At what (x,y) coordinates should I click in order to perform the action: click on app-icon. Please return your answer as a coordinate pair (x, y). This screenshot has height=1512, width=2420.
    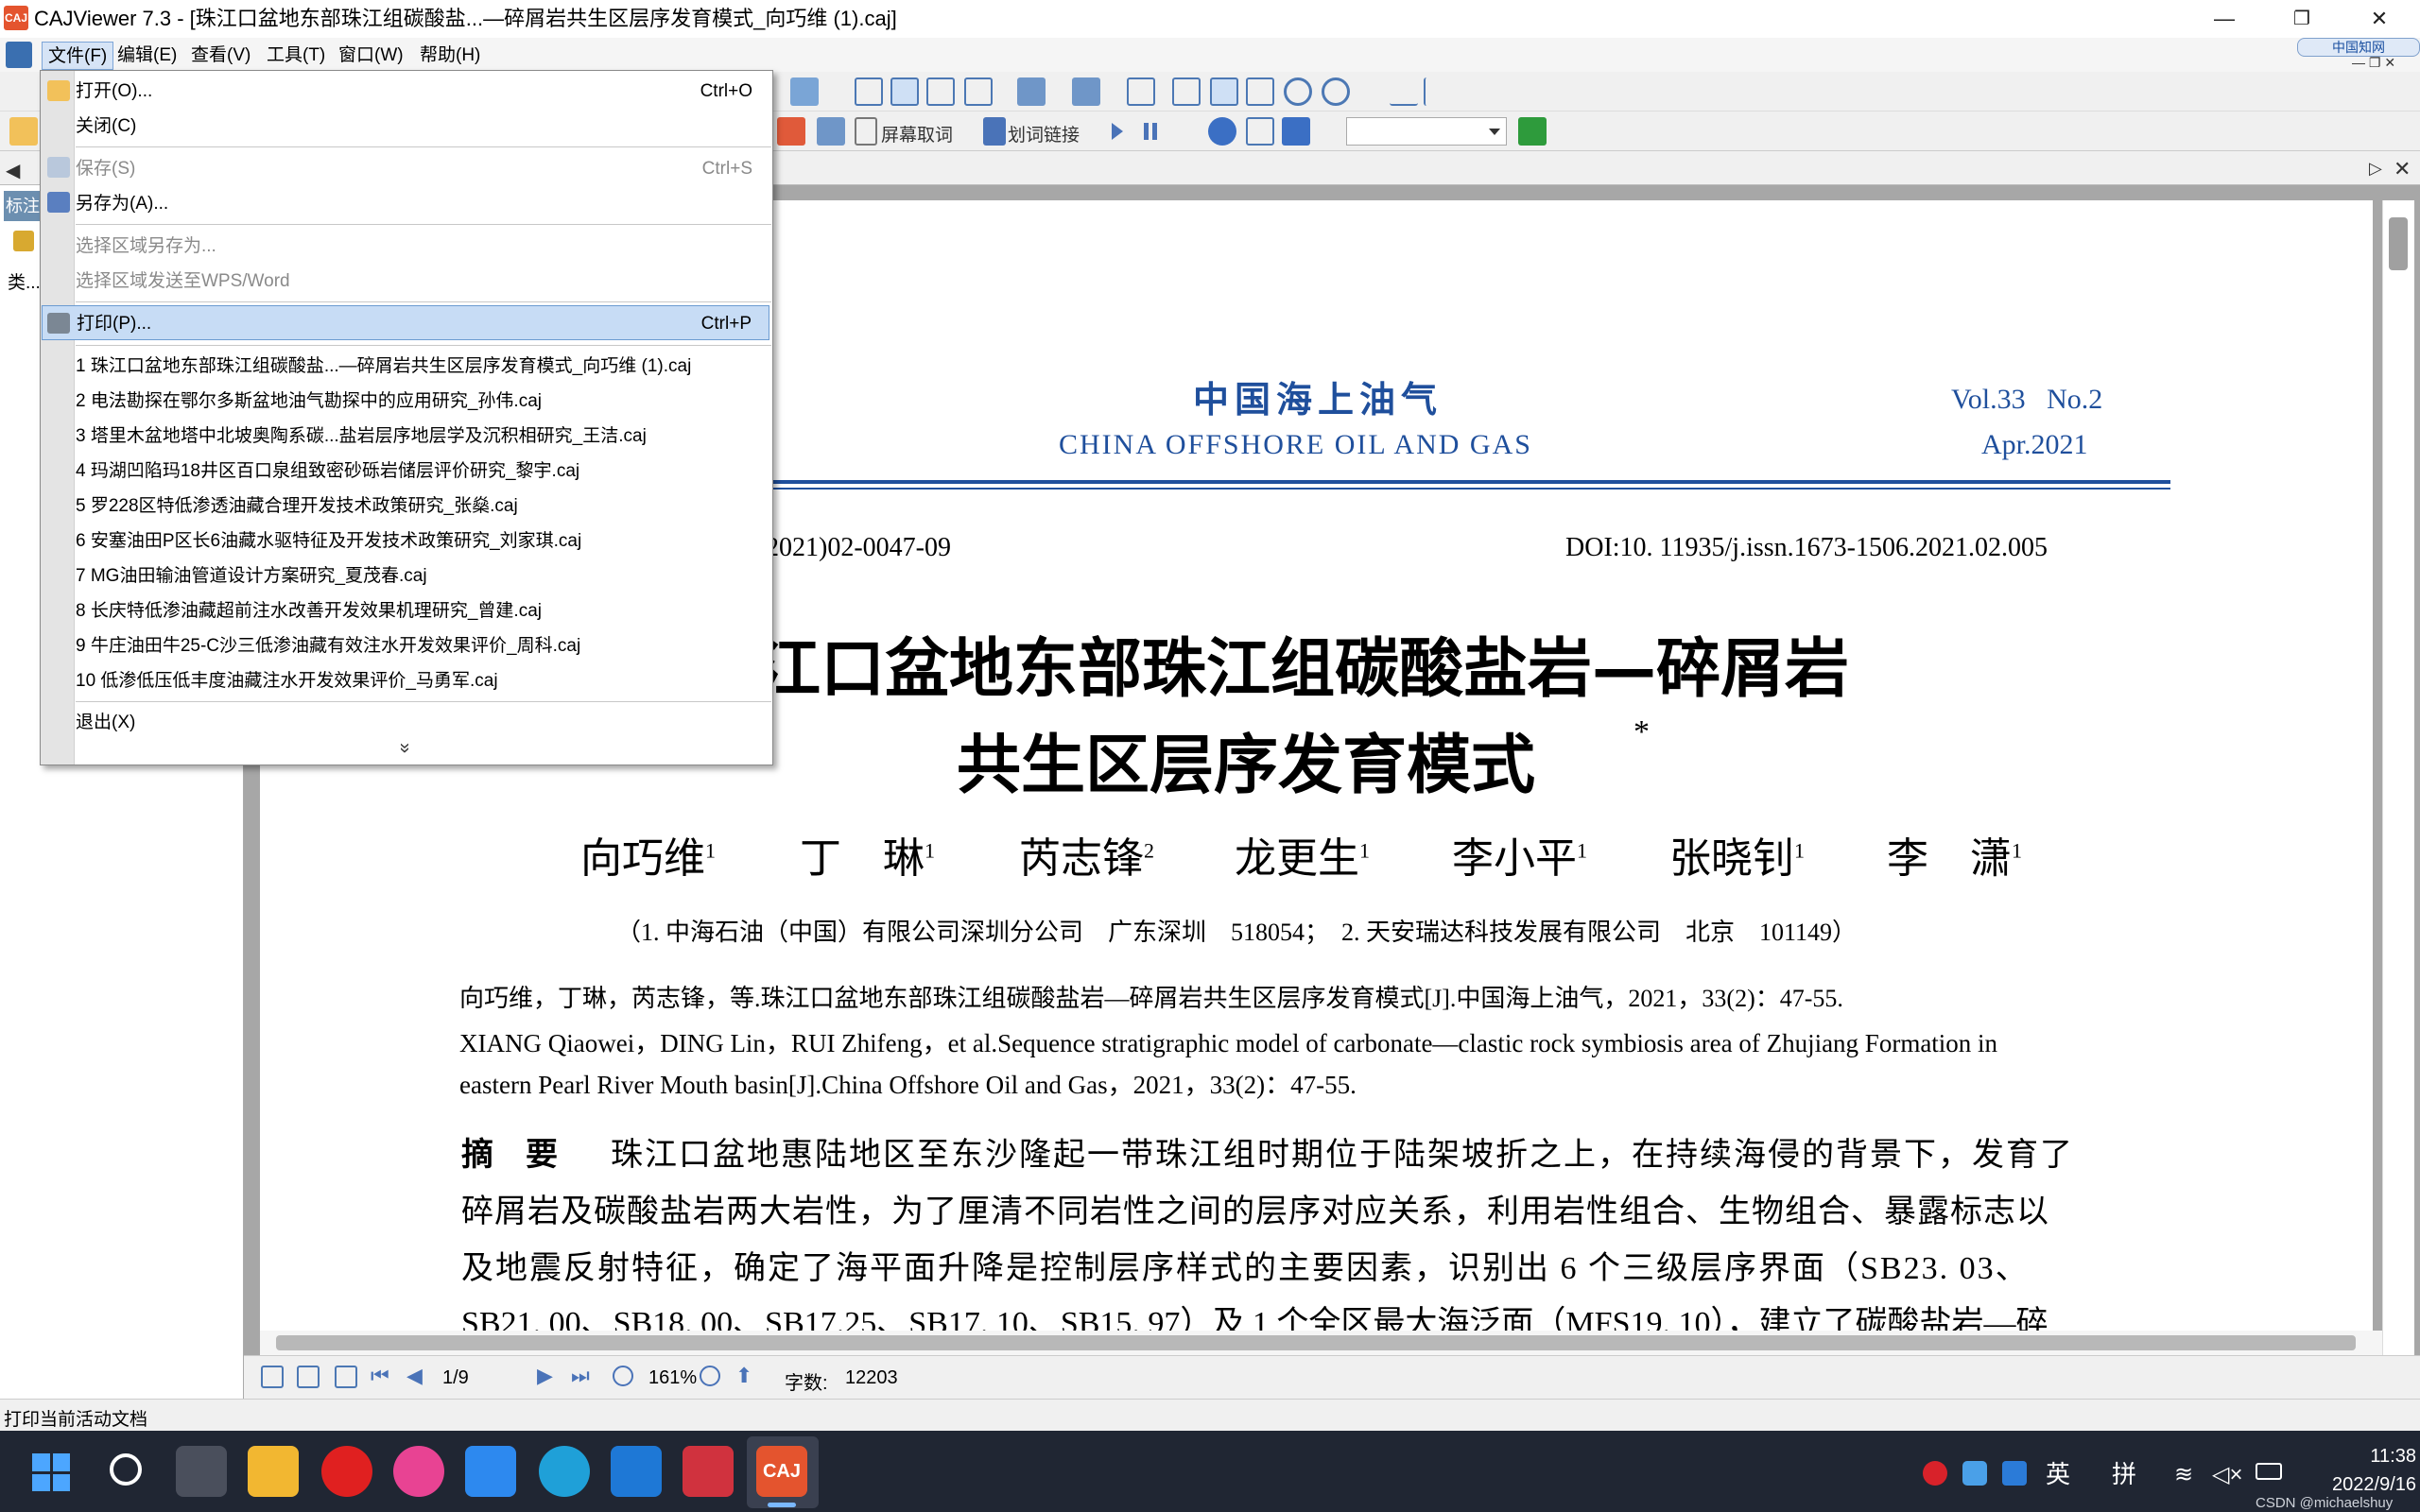
    Looking at the image, I should click on (708, 1471).